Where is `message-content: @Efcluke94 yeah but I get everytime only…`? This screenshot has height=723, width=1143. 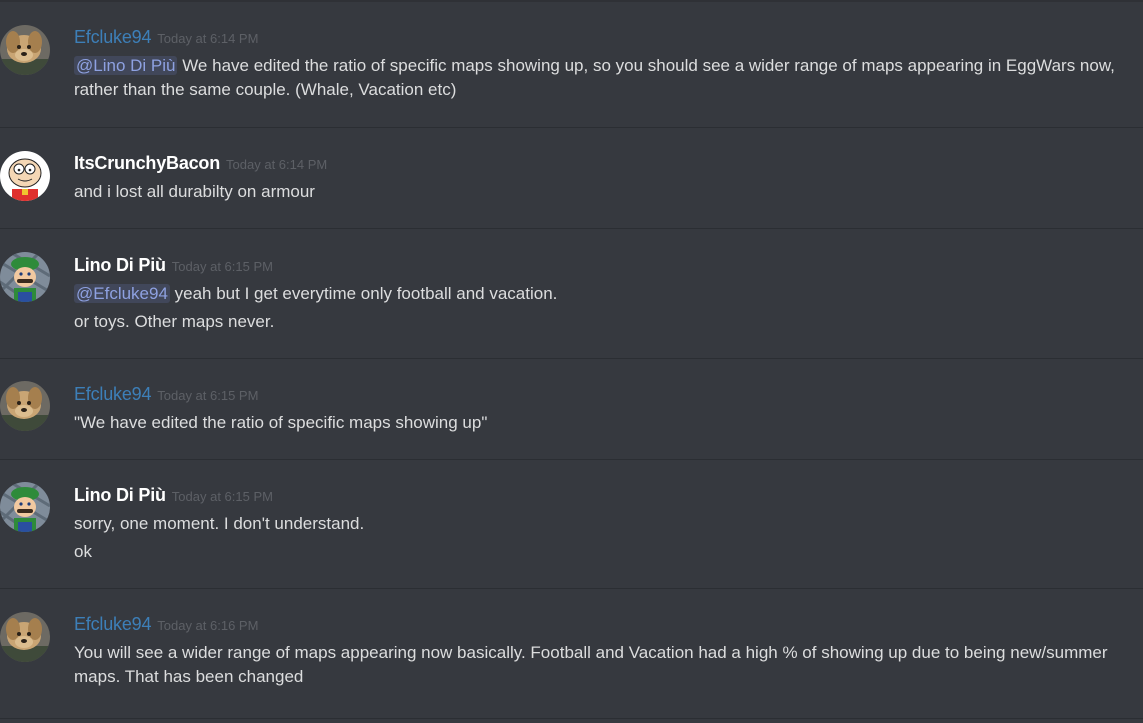
message-content: @Efcluke94 yeah but I get everytime only… is located at coordinates (608, 308).